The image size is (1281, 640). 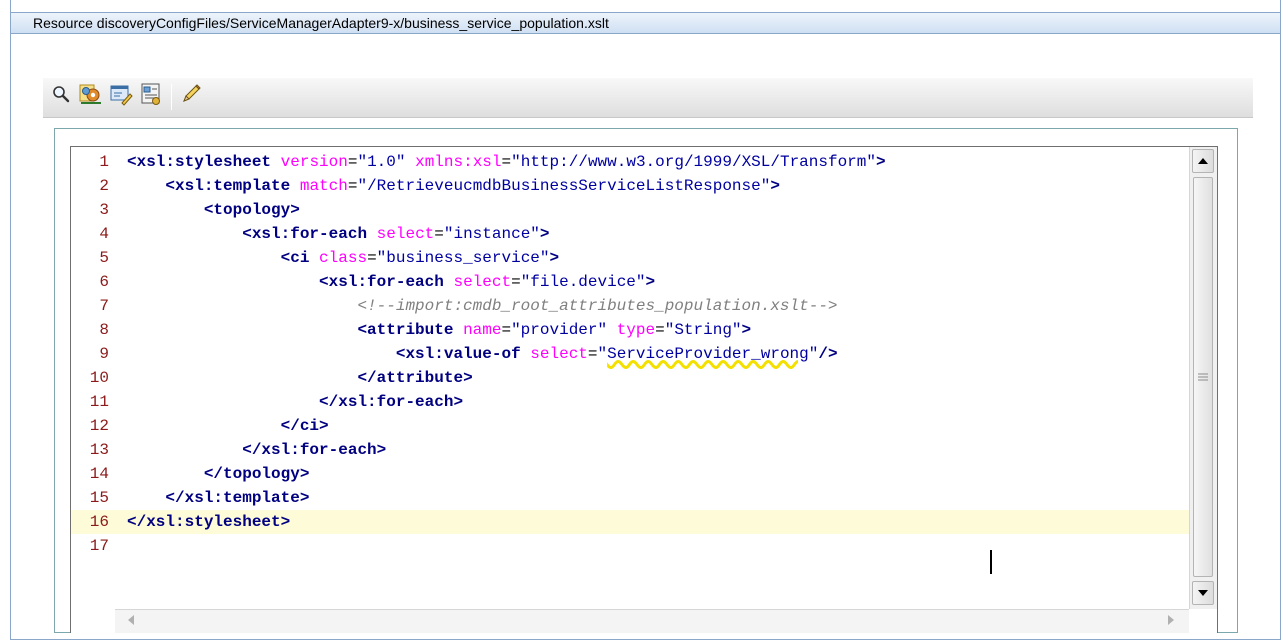 I want to click on vertical-scroll-thumb, so click(x=1203, y=377).